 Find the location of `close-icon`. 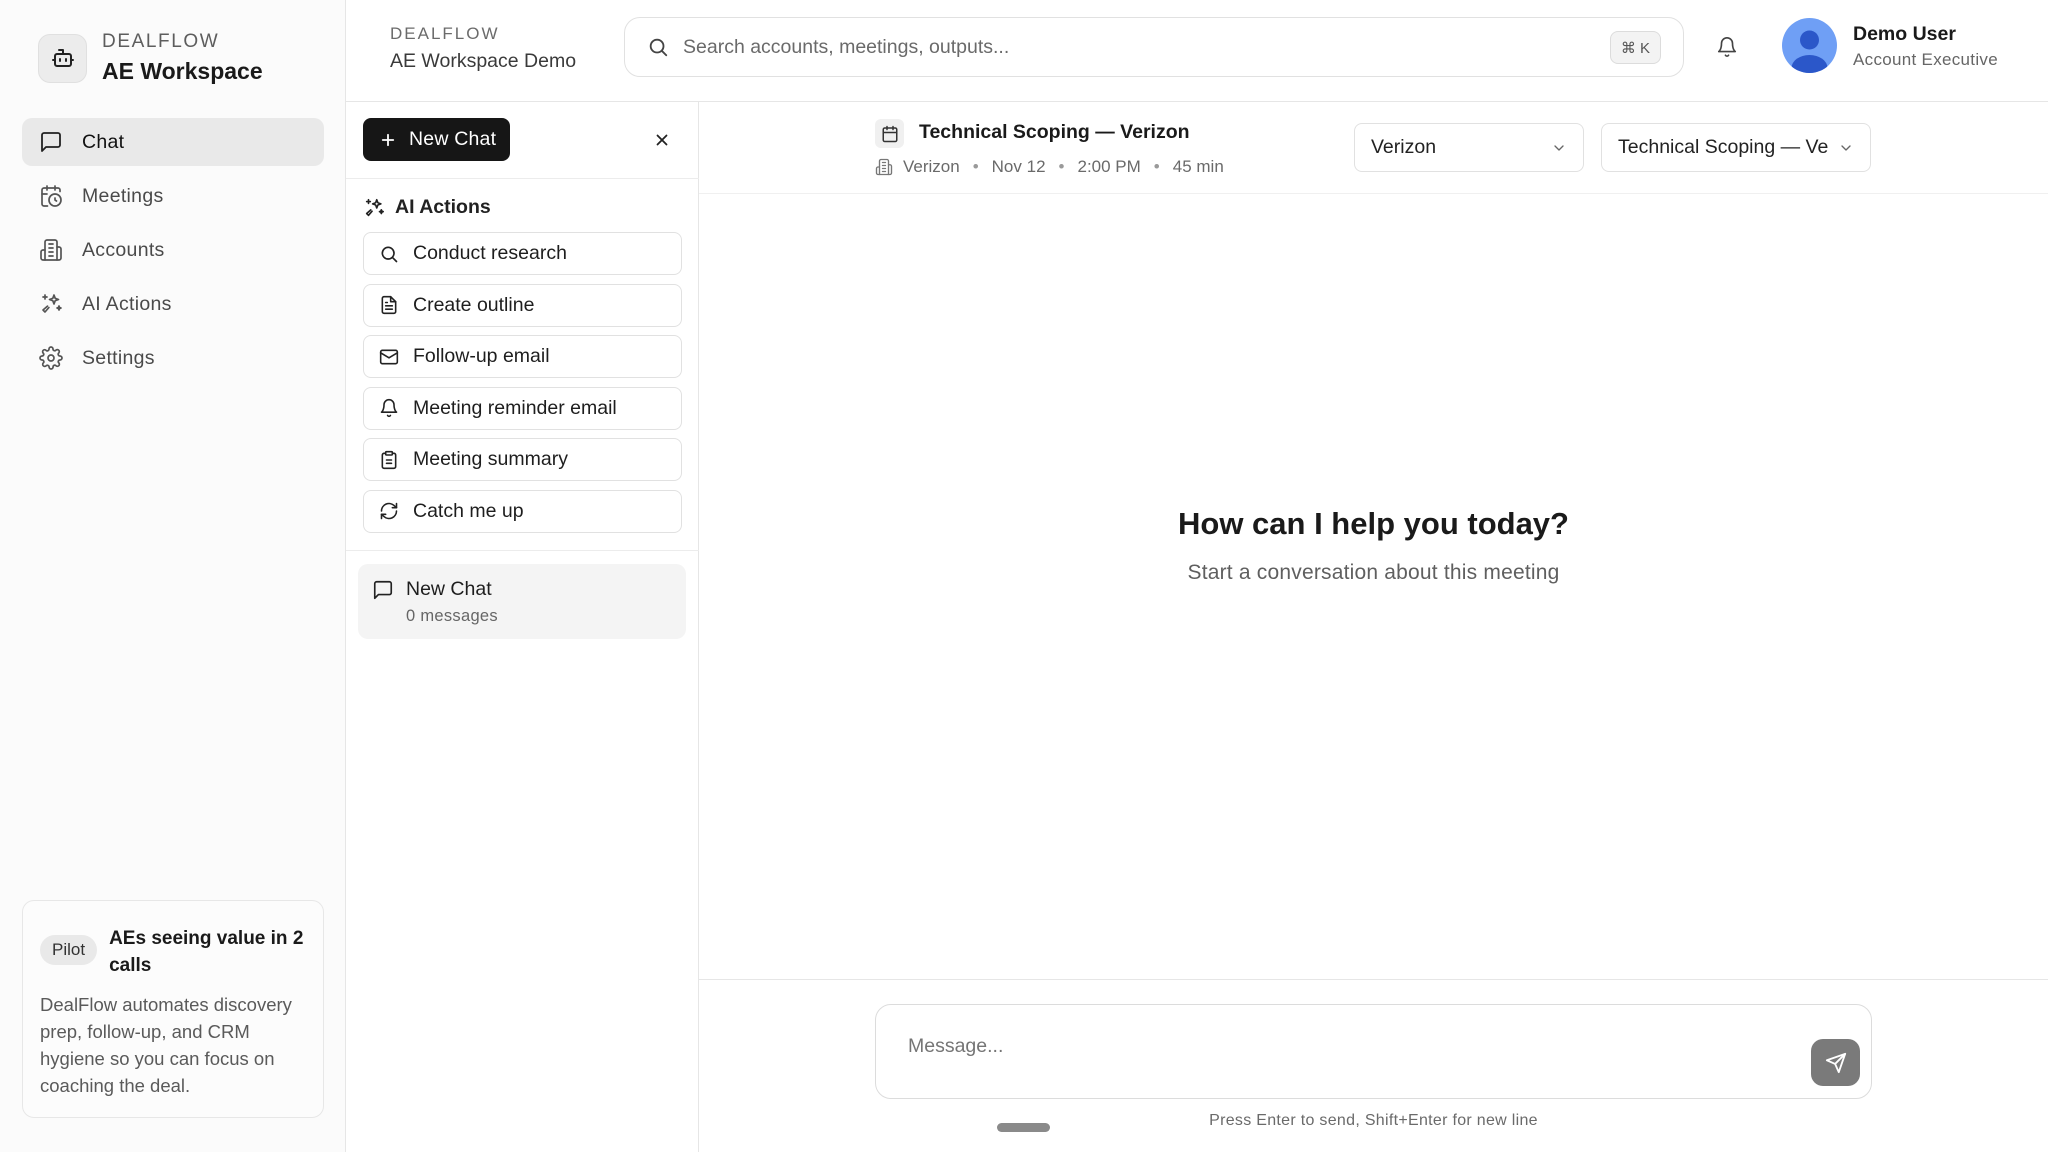

close-icon is located at coordinates (662, 140).